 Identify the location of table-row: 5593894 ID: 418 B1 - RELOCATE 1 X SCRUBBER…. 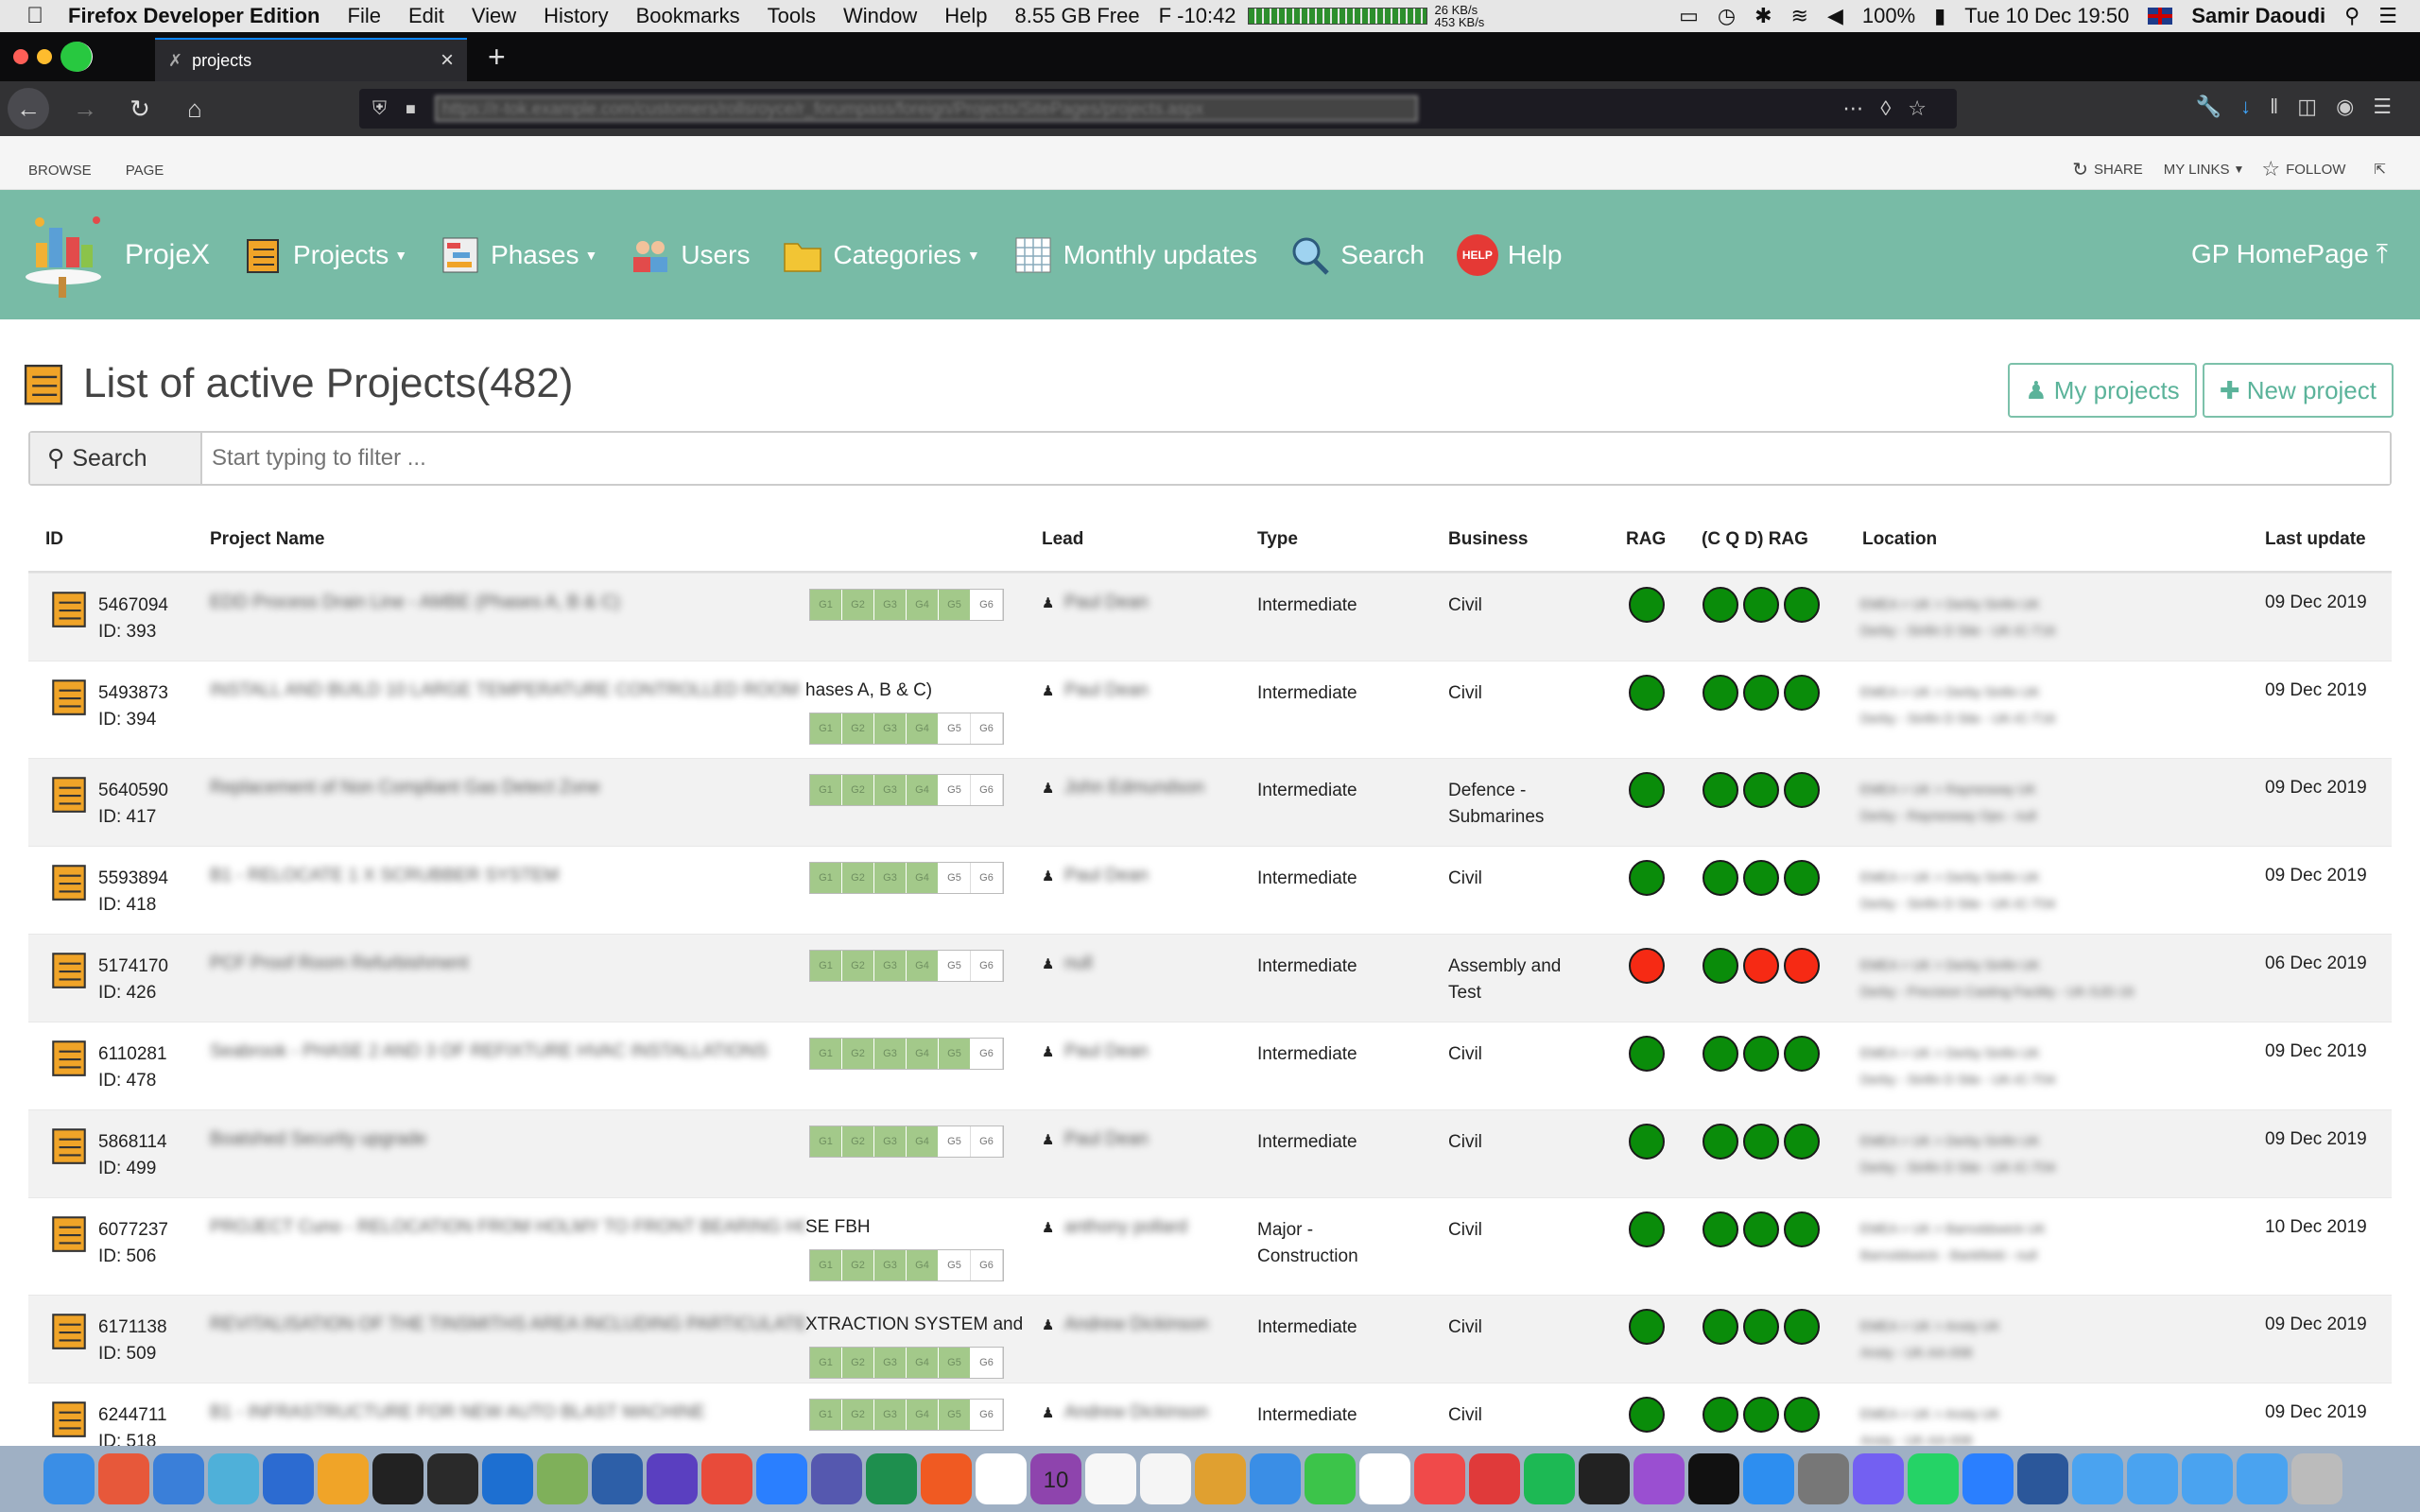
(1210, 890).